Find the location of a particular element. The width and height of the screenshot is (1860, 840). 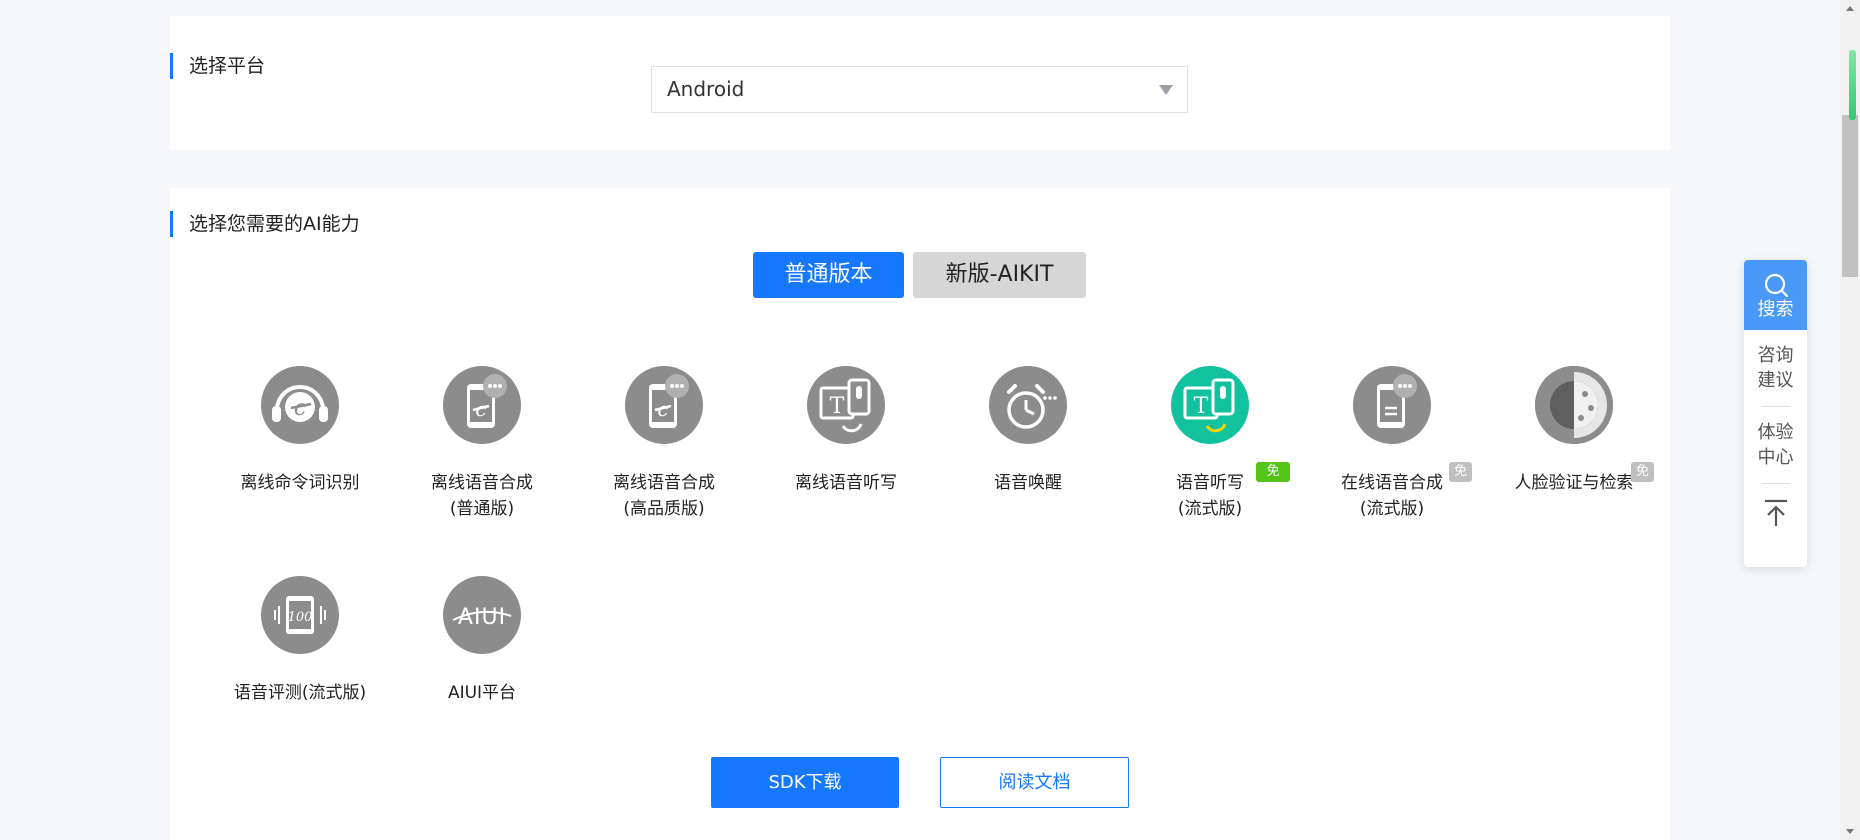

platform-select: Android is located at coordinates (919, 89).